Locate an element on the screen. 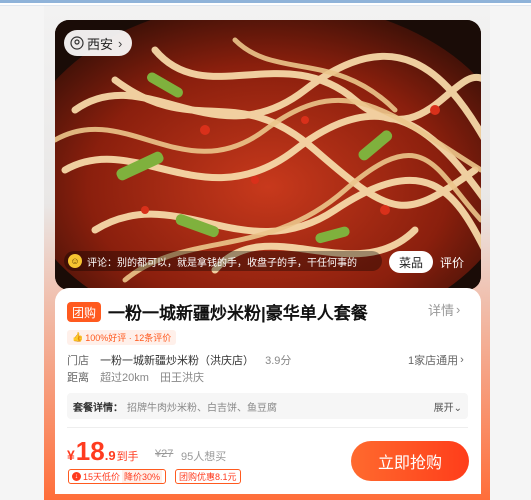 This screenshot has width=531, height=500. price-decimal: .9 is located at coordinates (110, 455).